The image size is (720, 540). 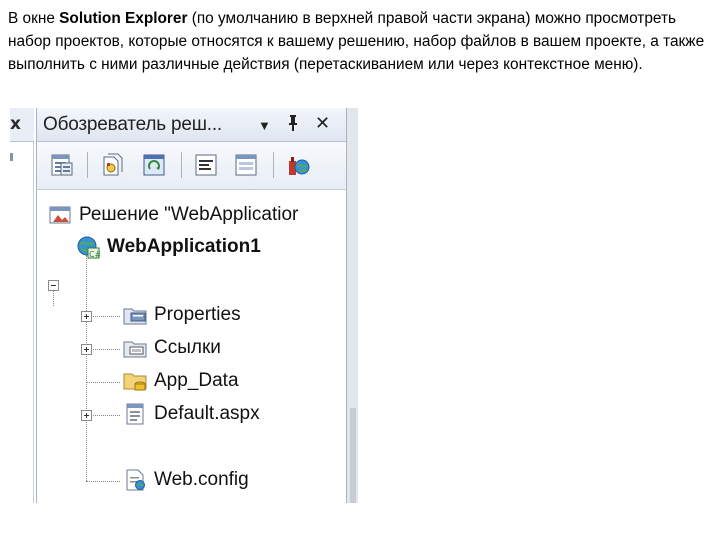 I want to click on tree-item-properties: Properties, so click(x=182, y=315).